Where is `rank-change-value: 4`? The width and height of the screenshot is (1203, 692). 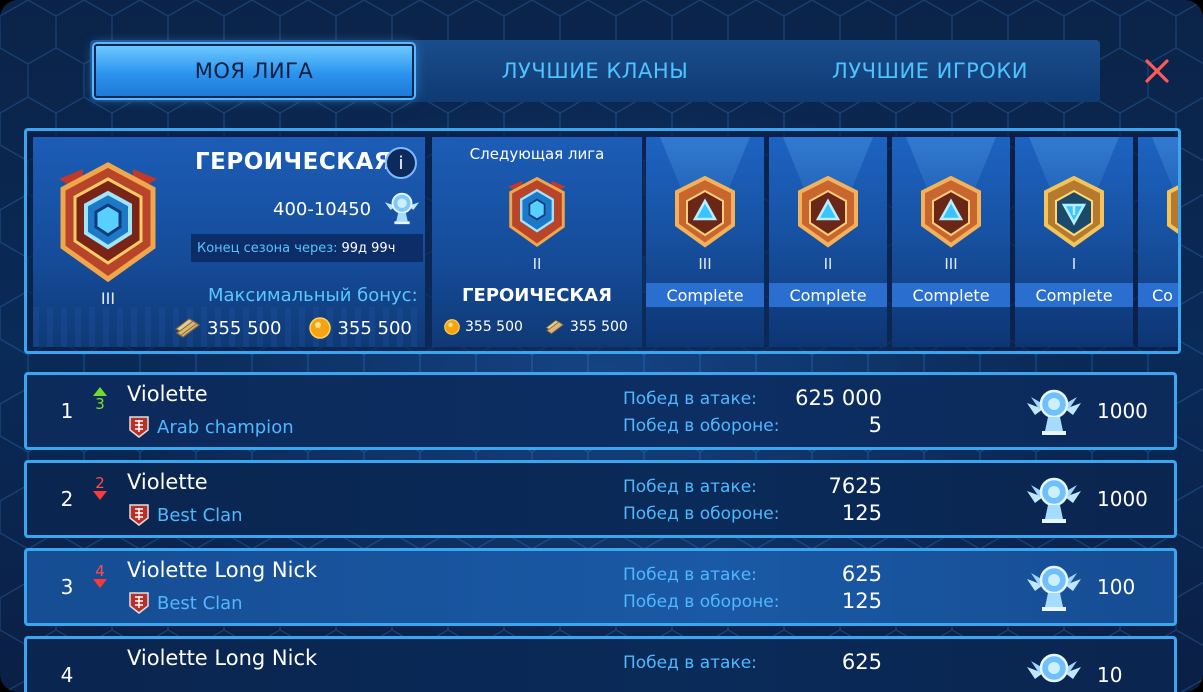 rank-change-value: 4 is located at coordinates (100, 571).